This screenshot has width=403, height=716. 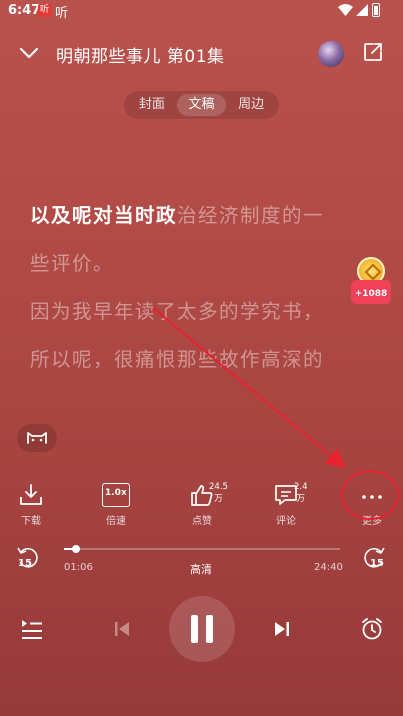 I want to click on transcript-line: 因为我早年读了太多的学究书，, so click(x=177, y=311).